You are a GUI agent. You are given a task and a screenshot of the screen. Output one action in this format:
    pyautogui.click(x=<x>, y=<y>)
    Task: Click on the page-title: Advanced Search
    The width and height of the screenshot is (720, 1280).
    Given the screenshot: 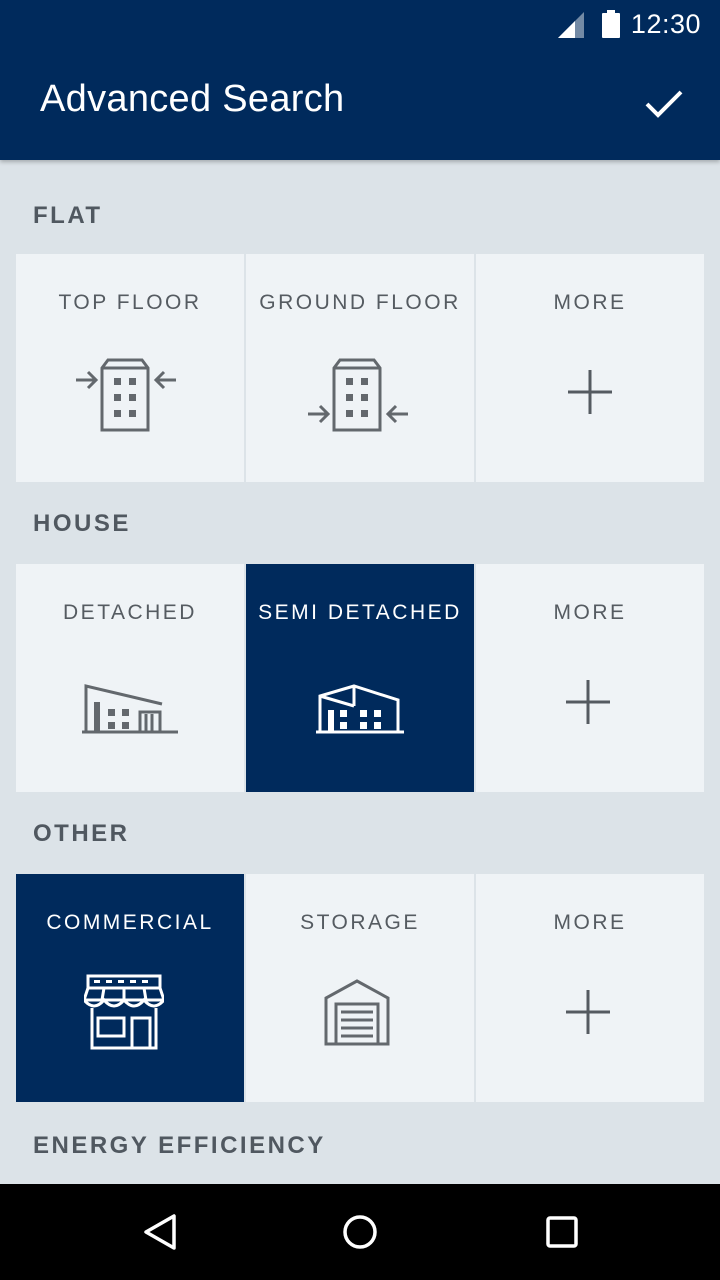 What is the action you would take?
    pyautogui.click(x=192, y=99)
    